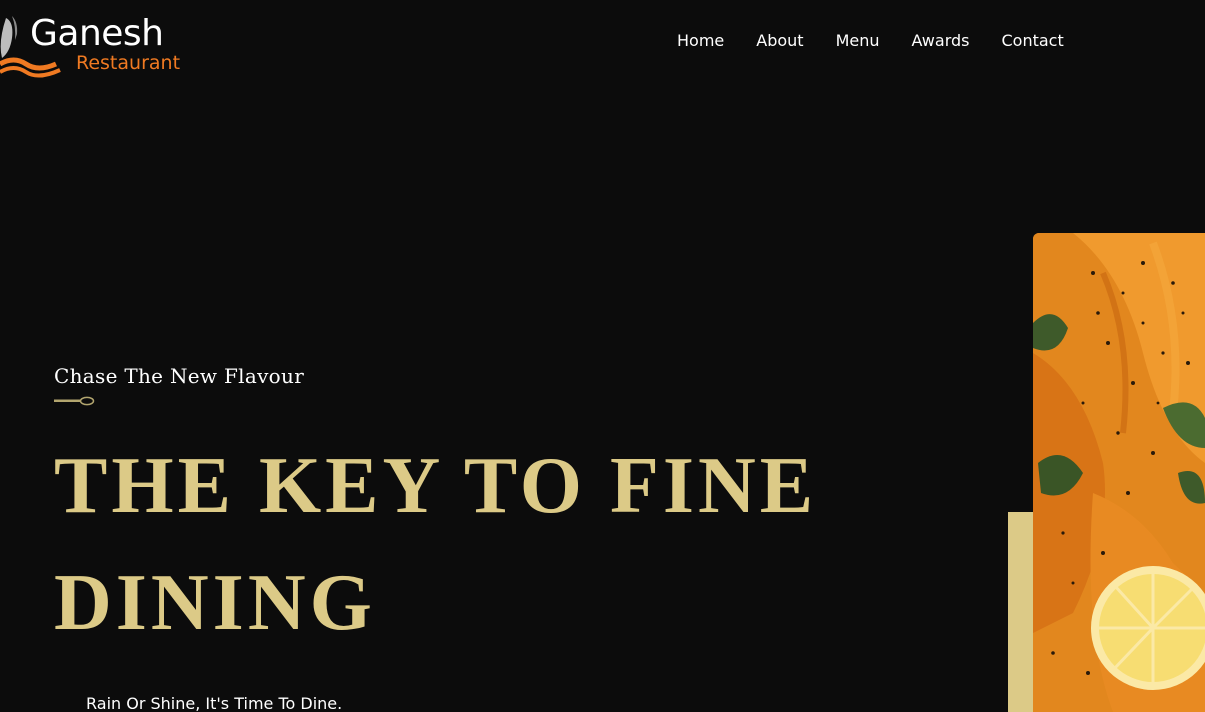 This screenshot has height=712, width=1205. Describe the element at coordinates (97, 33) in the screenshot. I see `brand-name: Ganesh` at that location.